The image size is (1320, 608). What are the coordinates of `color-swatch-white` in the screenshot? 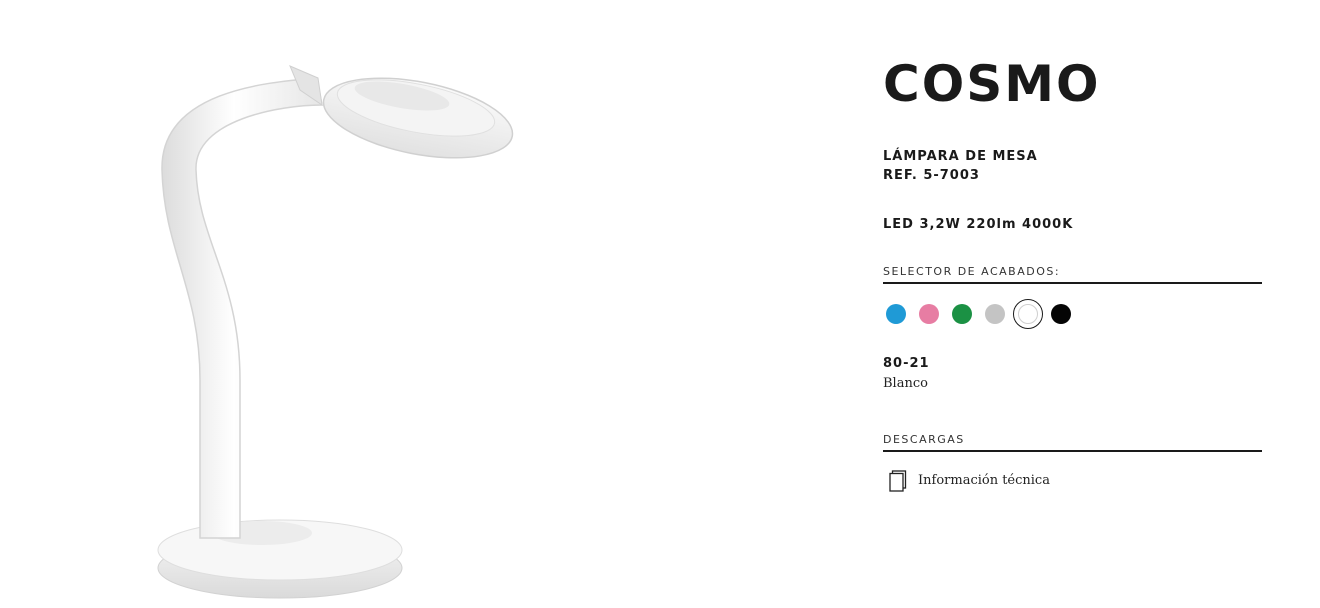 It's located at (1028, 314).